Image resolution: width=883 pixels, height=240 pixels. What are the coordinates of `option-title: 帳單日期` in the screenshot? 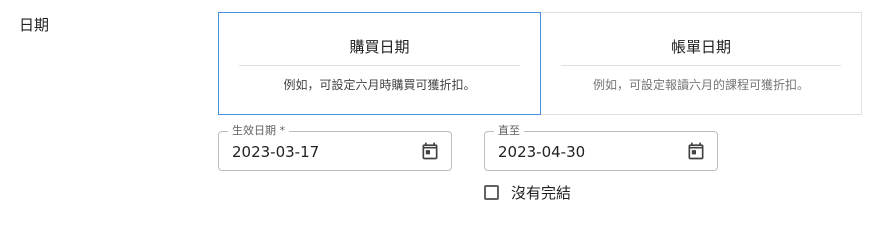 It's located at (700, 47).